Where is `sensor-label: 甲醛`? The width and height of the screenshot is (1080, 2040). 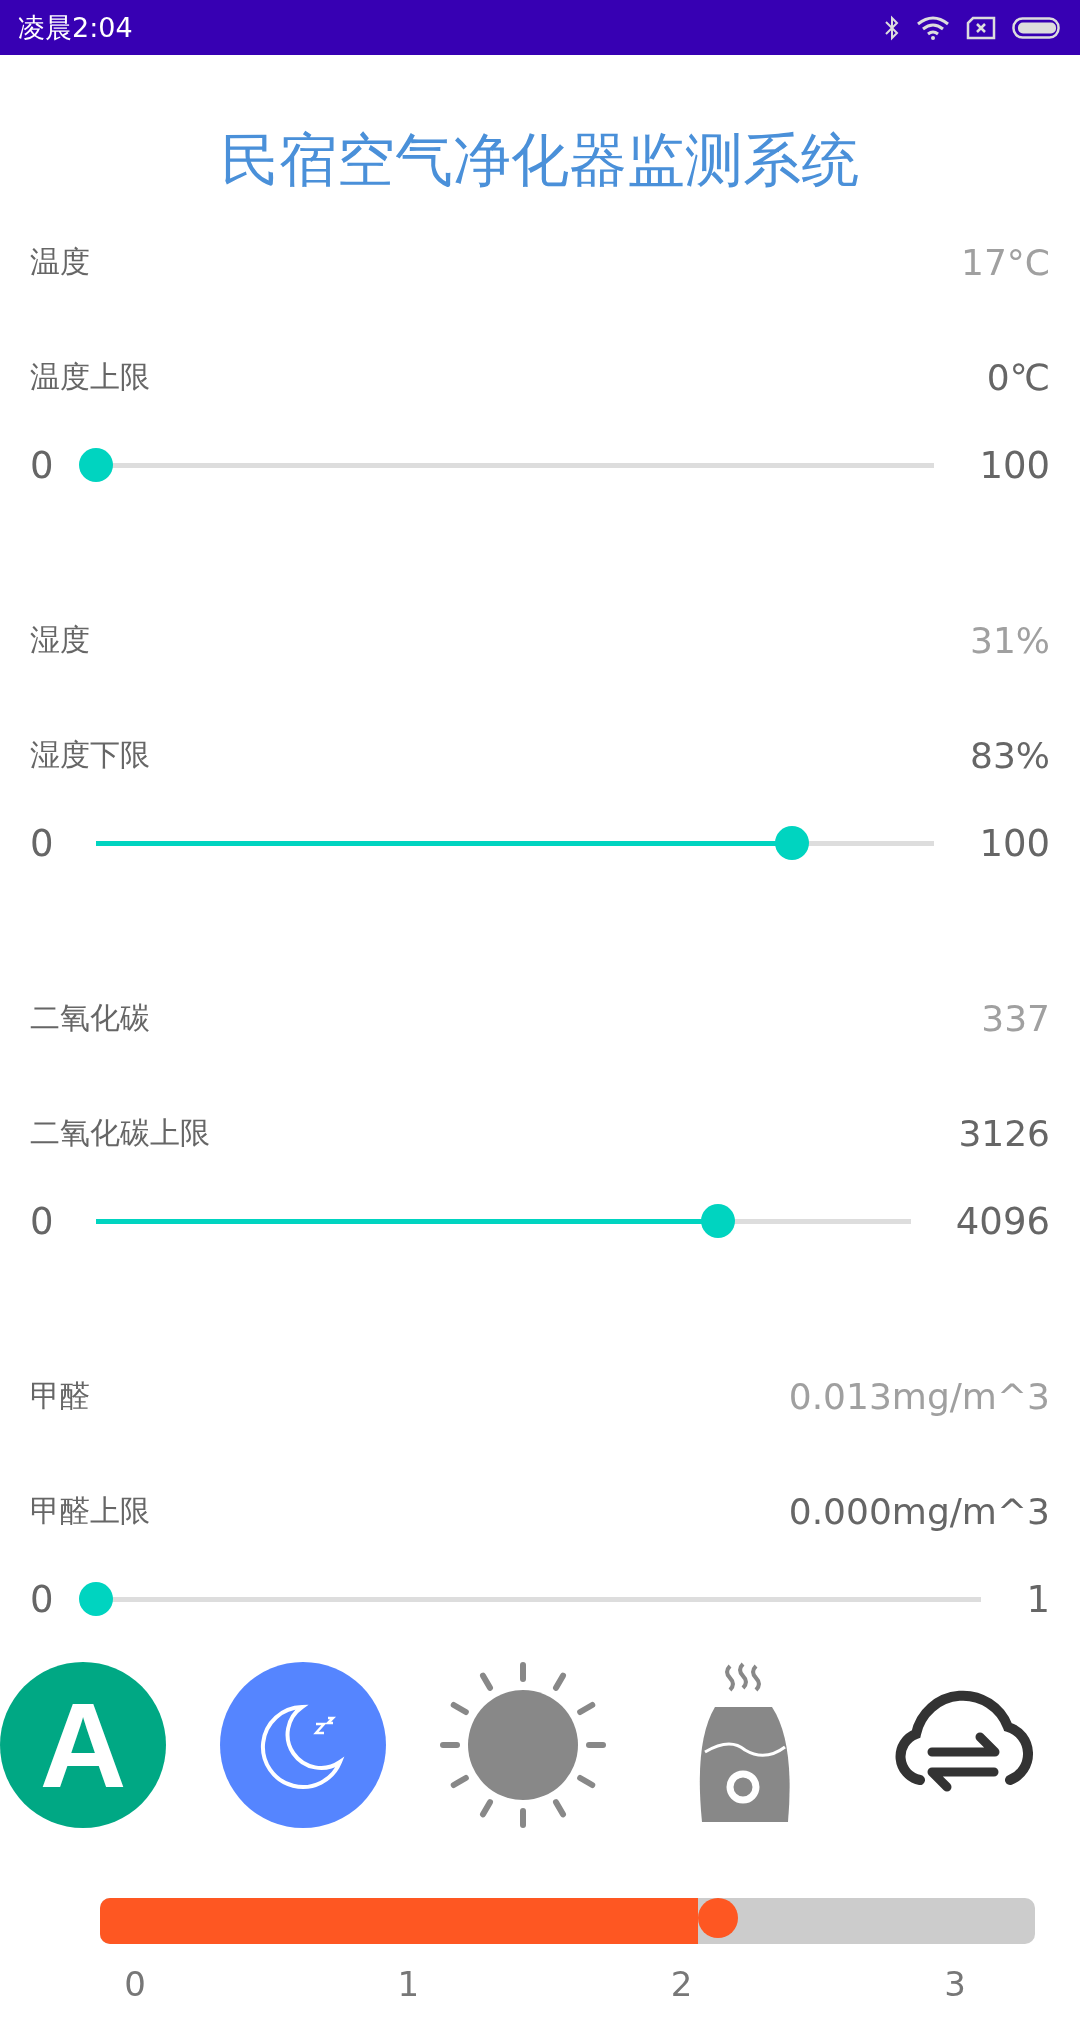 sensor-label: 甲醛 is located at coordinates (60, 1395).